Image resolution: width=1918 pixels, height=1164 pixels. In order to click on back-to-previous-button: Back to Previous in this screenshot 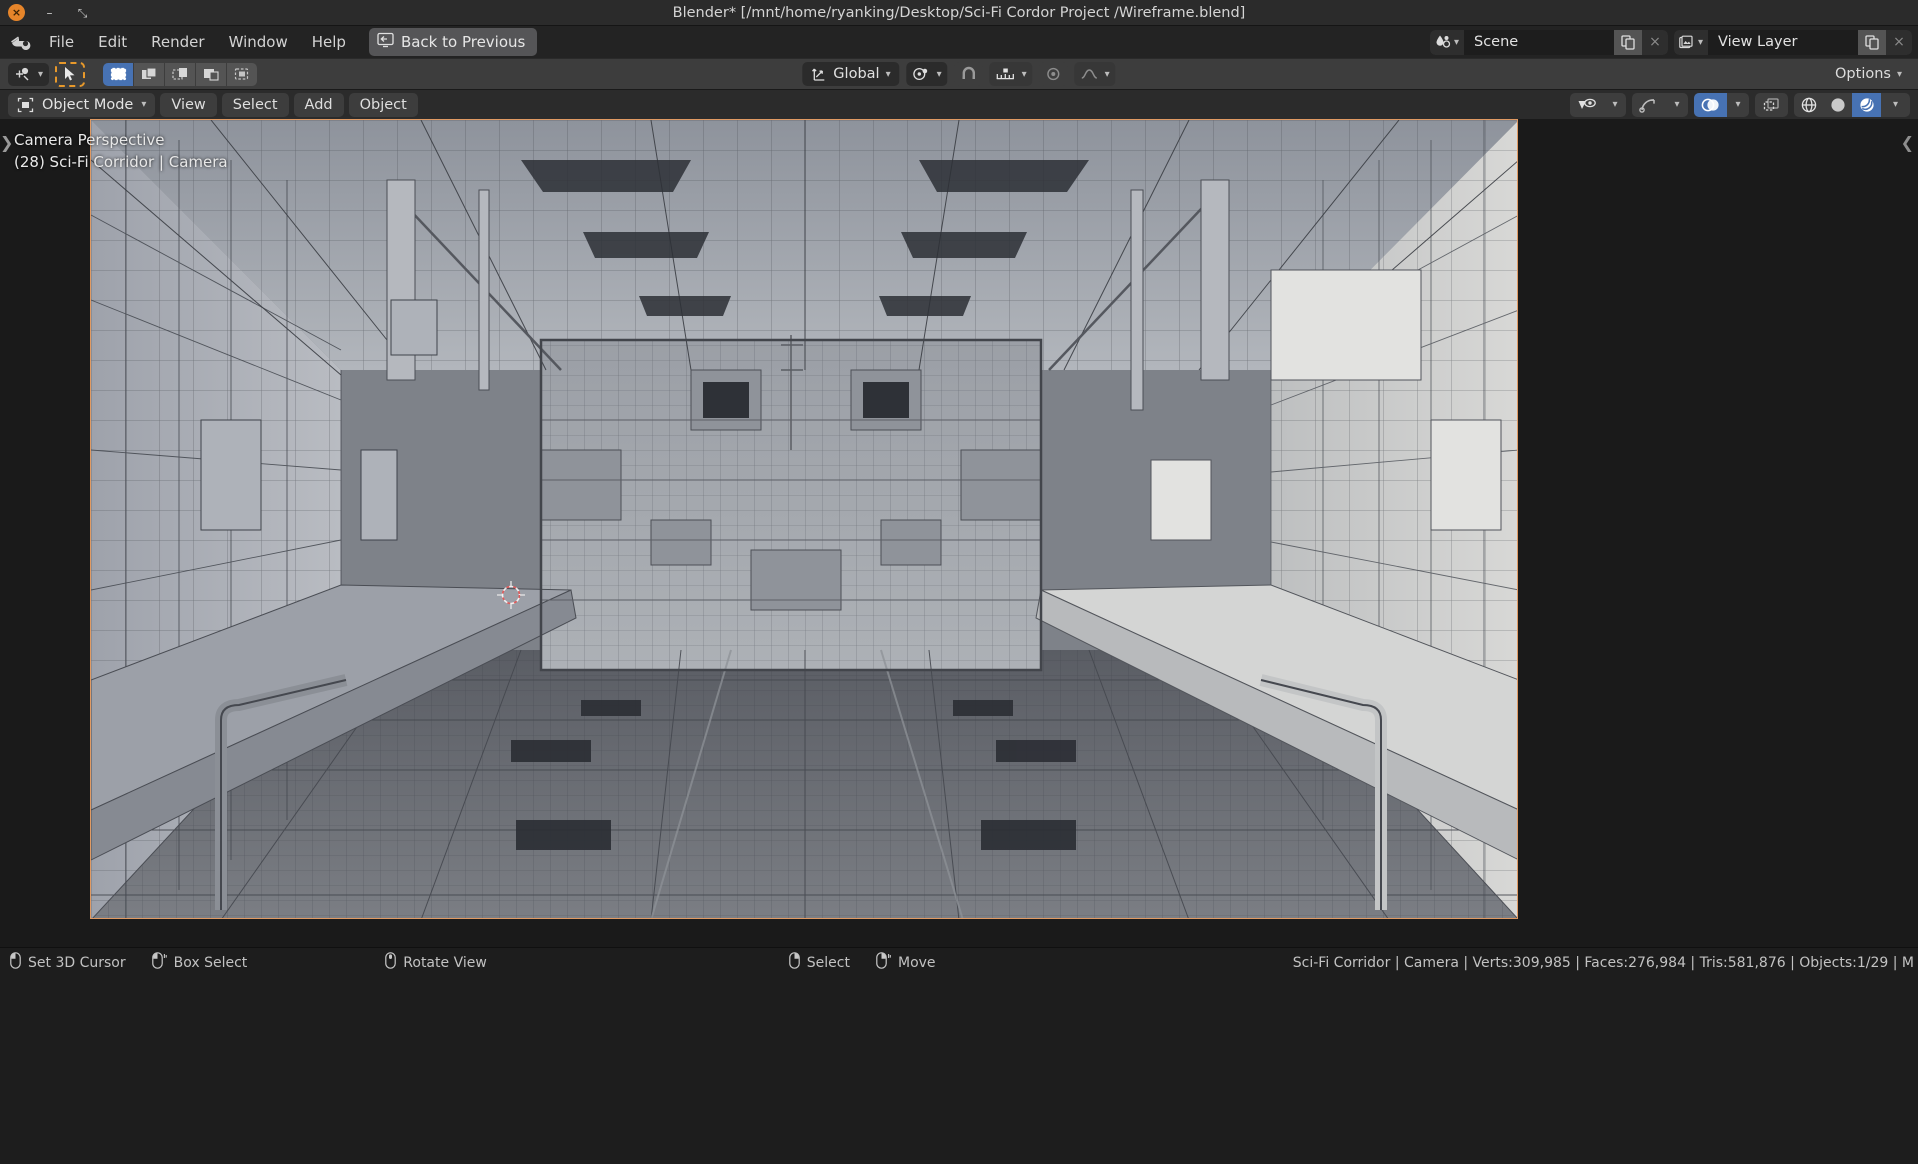, I will do `click(453, 42)`.